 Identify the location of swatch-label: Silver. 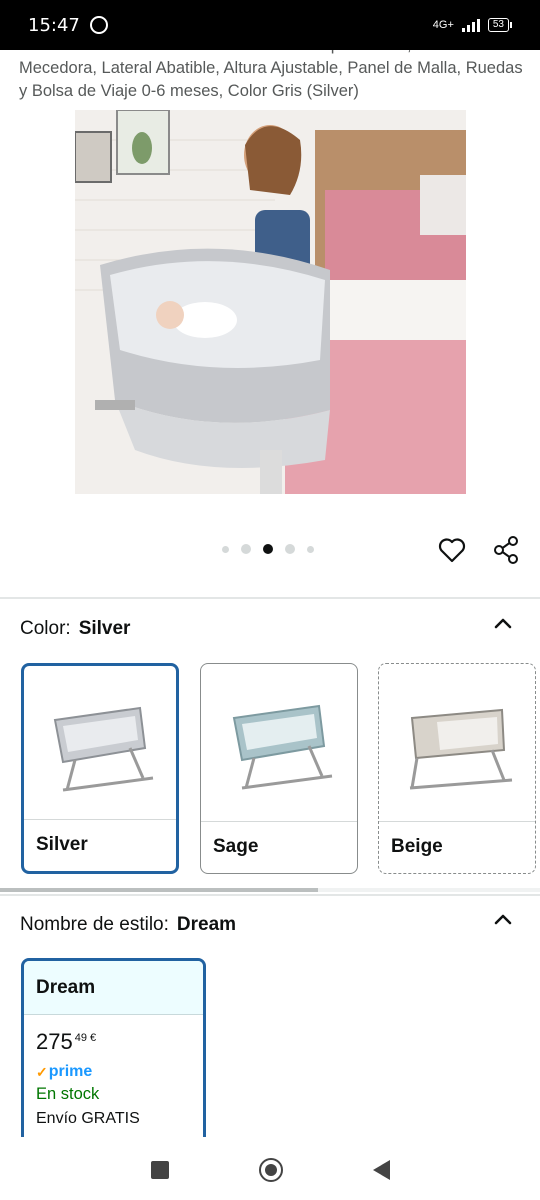
(100, 845).